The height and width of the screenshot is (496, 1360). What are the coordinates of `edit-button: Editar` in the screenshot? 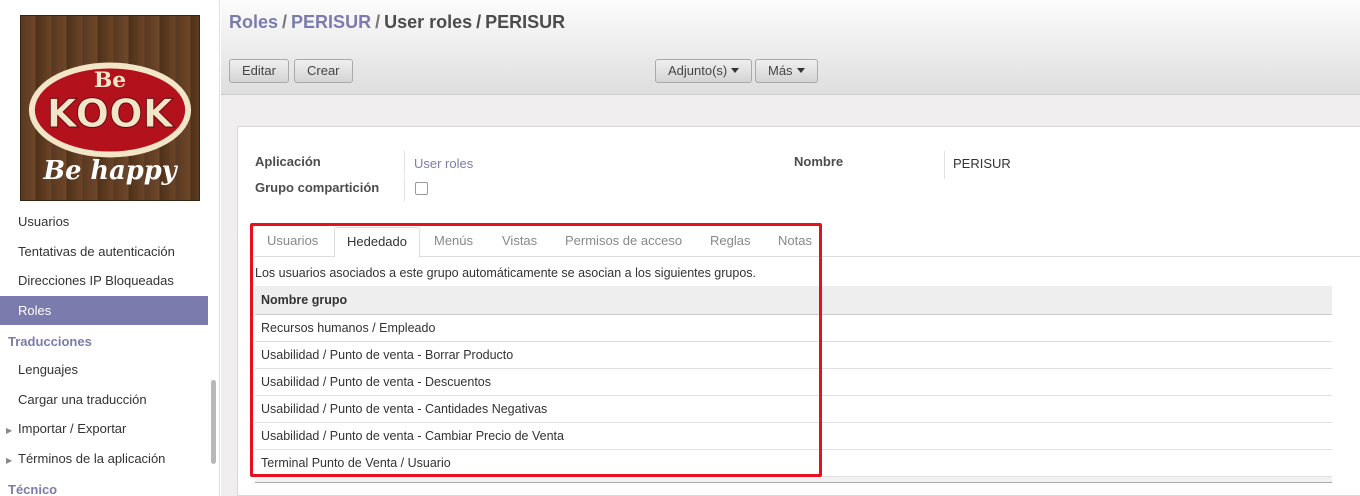 It's located at (259, 71).